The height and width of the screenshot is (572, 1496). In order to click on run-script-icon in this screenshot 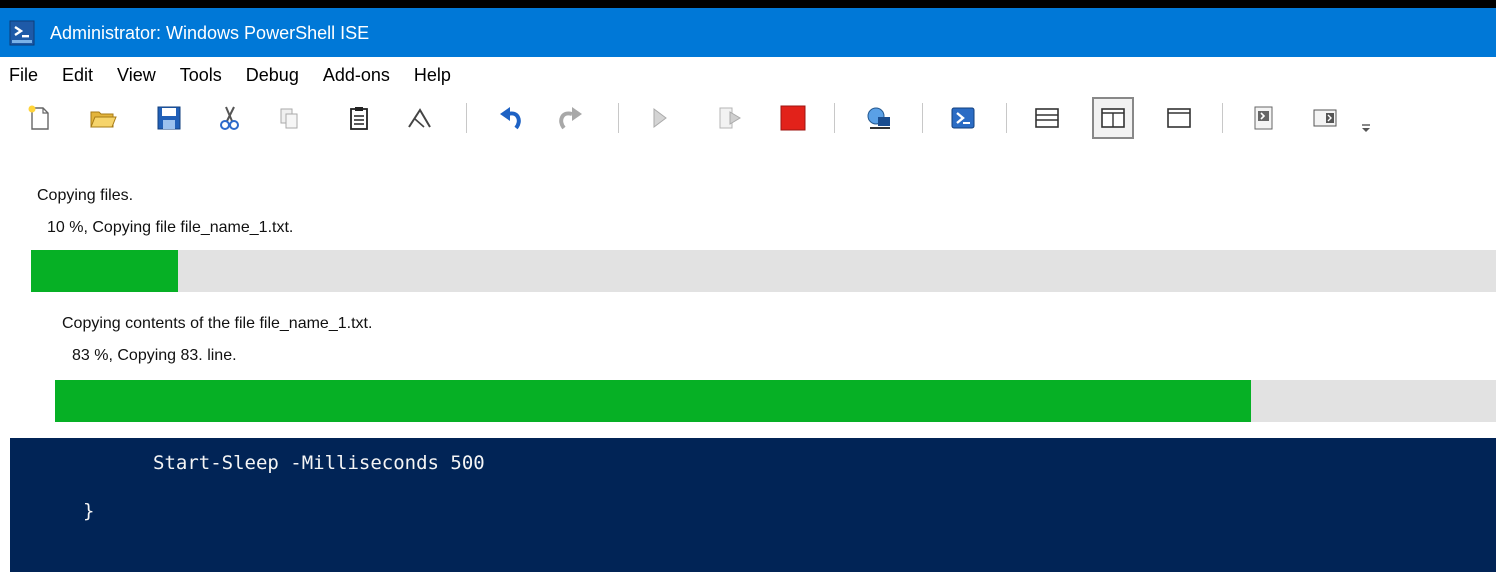, I will do `click(660, 118)`.